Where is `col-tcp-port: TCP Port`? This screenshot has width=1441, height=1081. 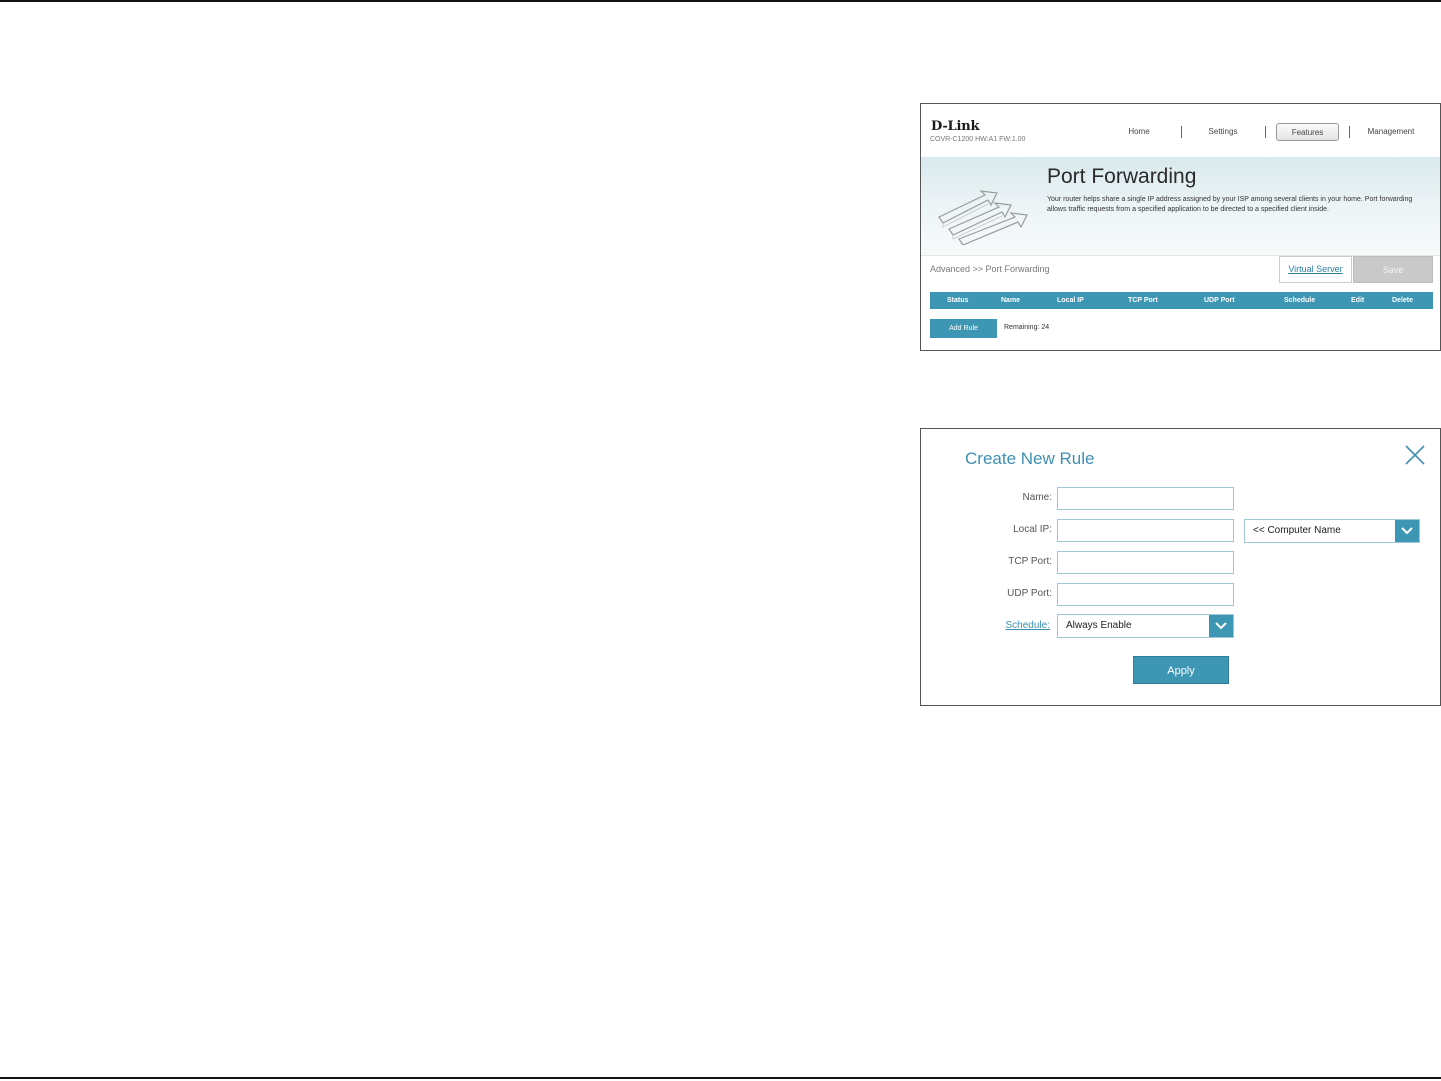
col-tcp-port: TCP Port is located at coordinates (1143, 300).